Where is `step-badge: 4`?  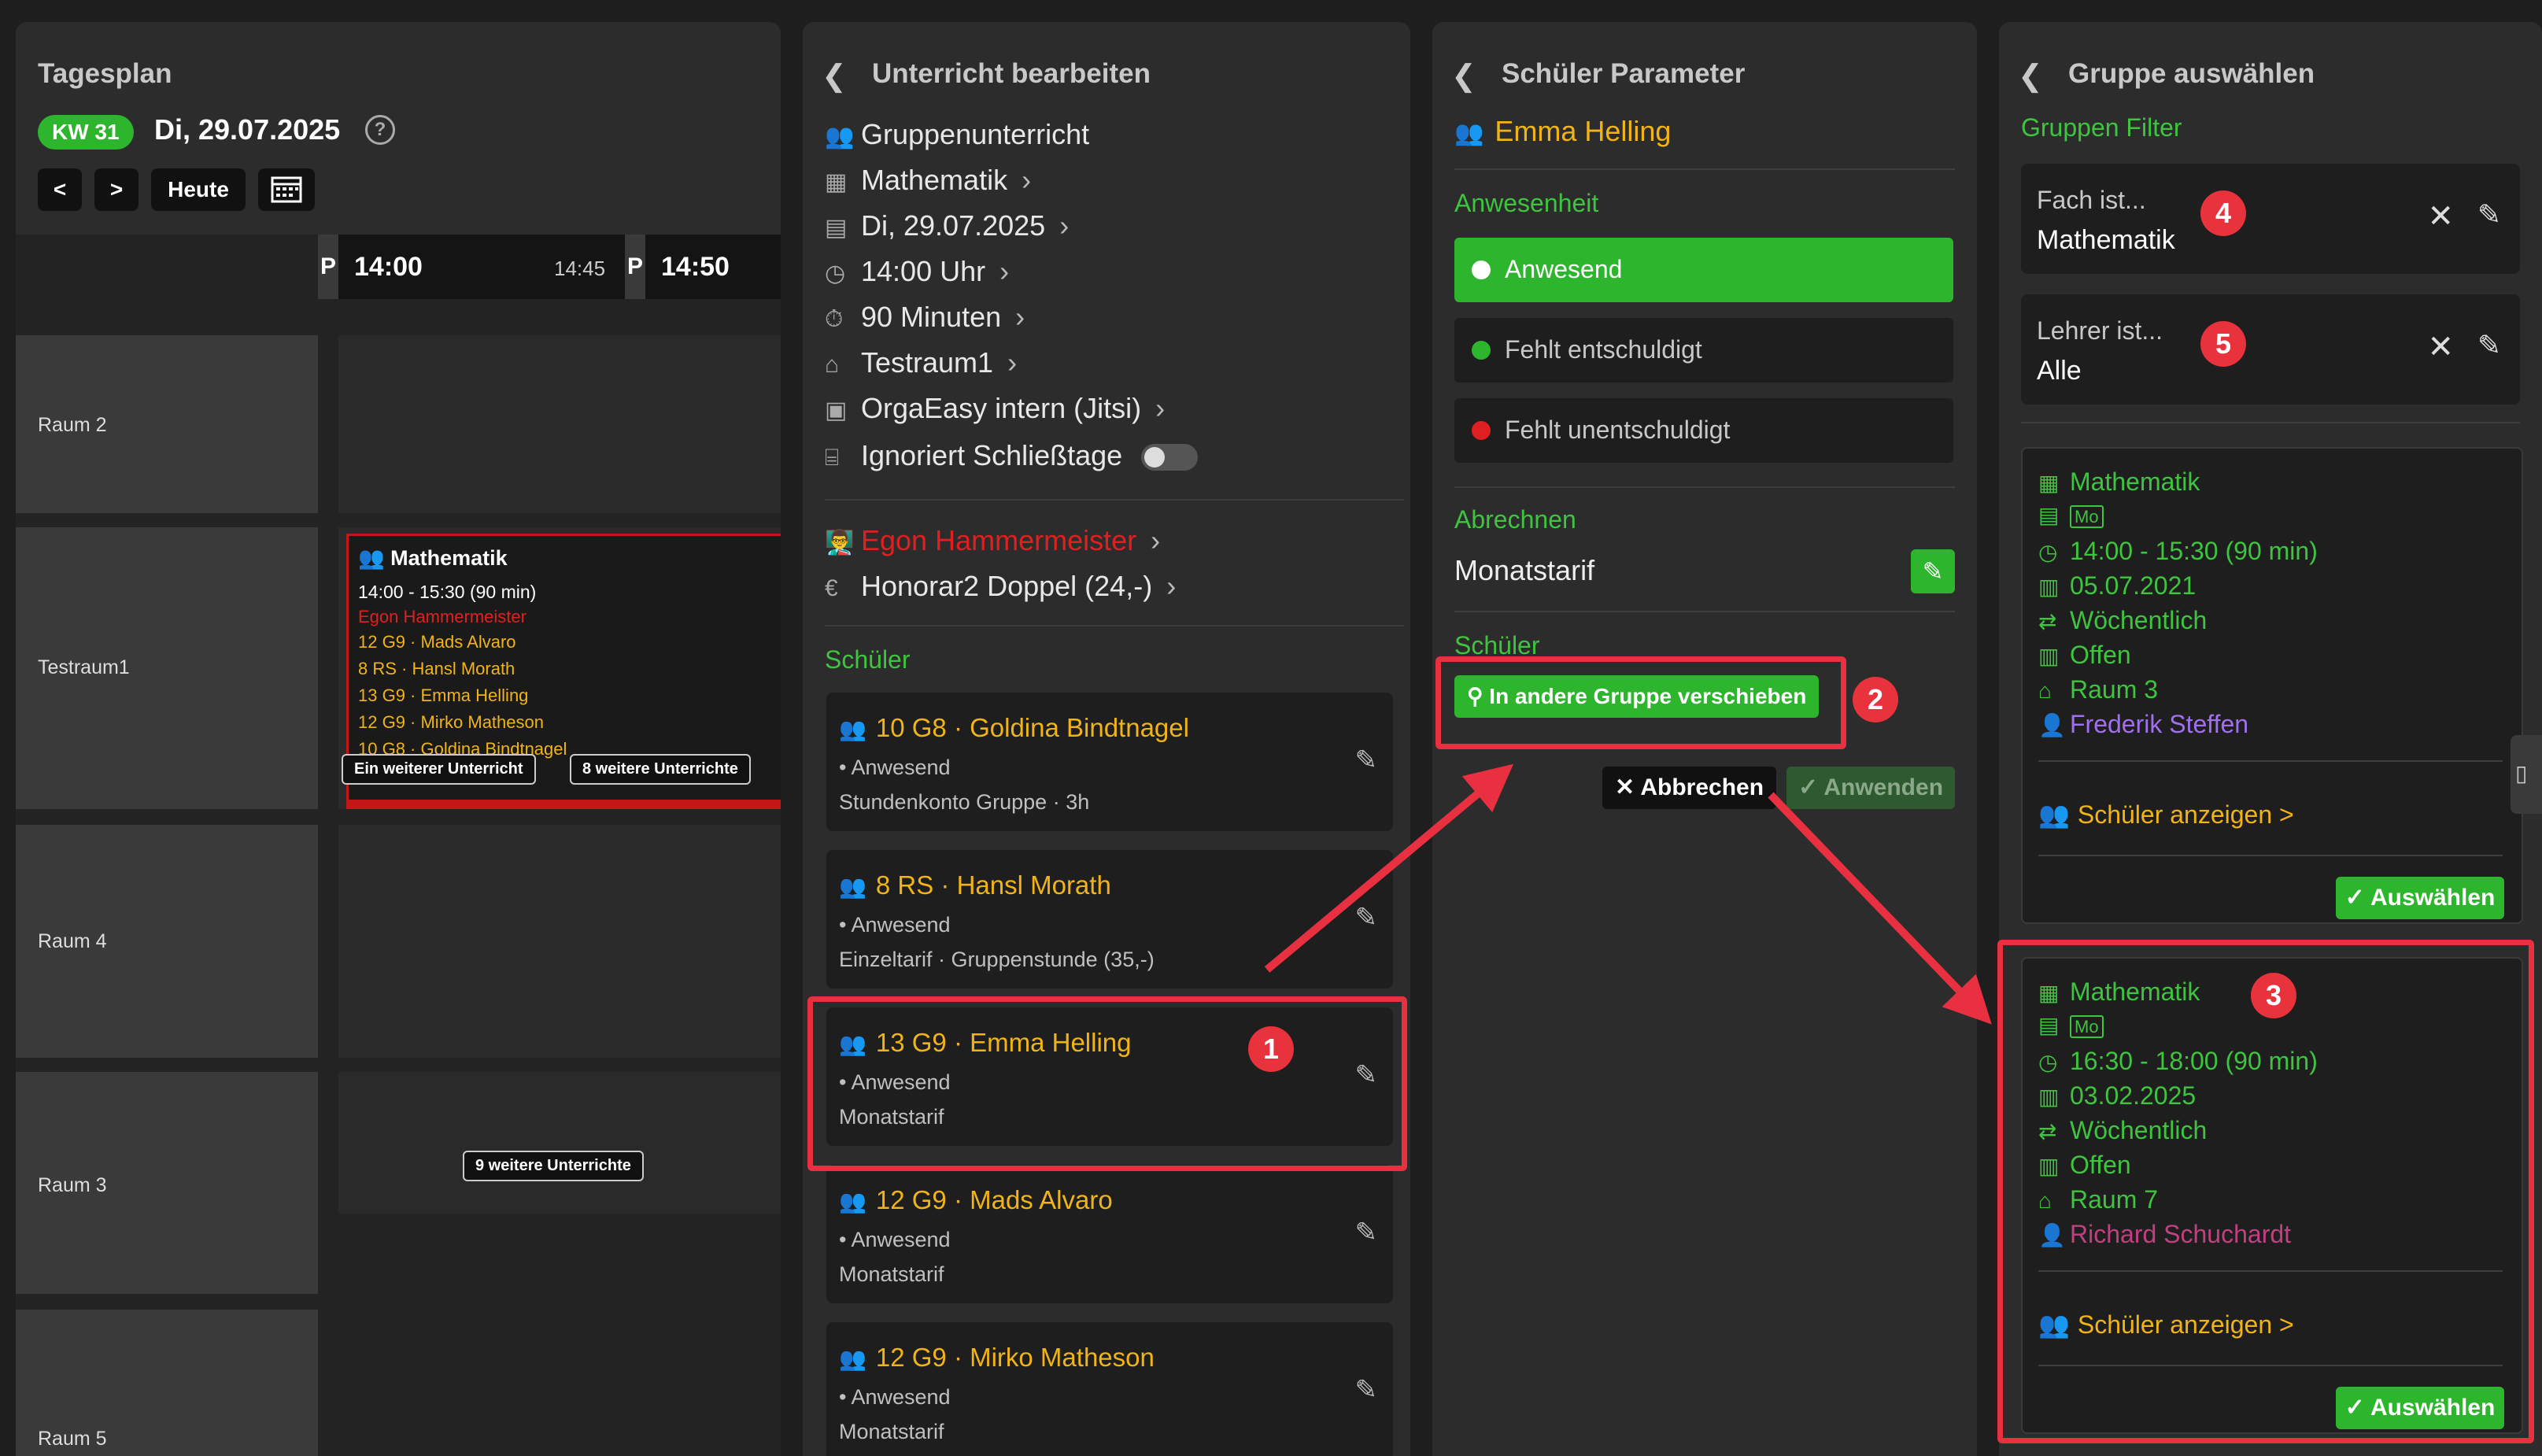 step-badge: 4 is located at coordinates (2223, 213).